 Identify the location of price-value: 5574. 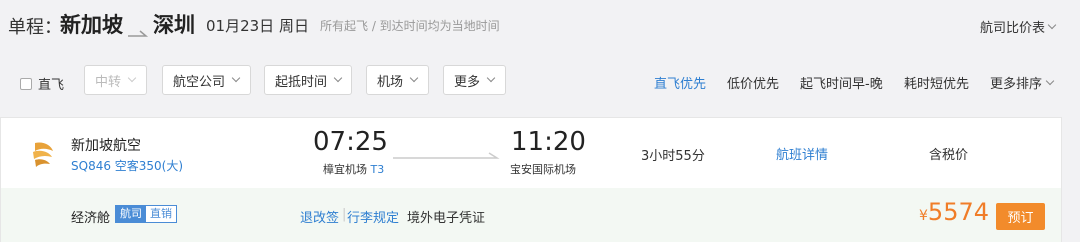
(958, 212).